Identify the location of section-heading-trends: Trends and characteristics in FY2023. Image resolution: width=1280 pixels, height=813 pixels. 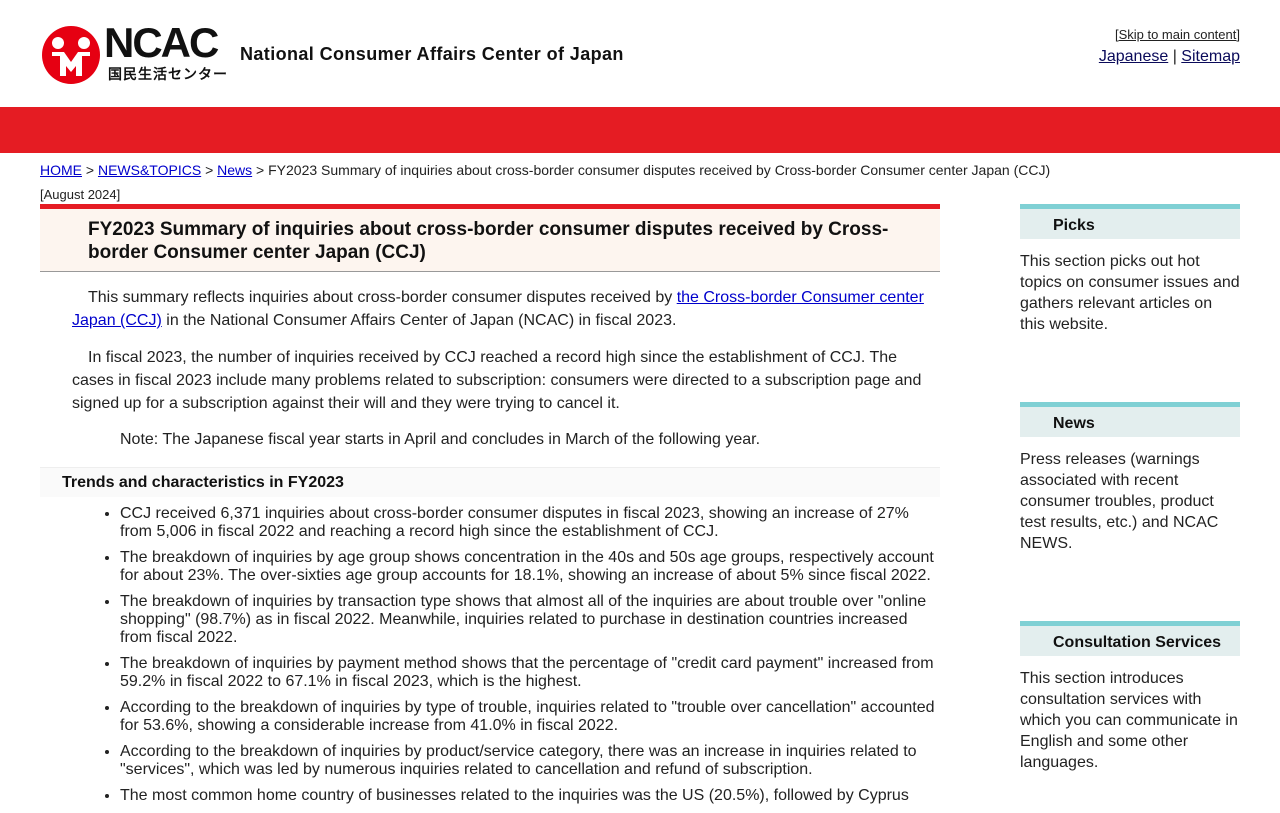
(490, 482).